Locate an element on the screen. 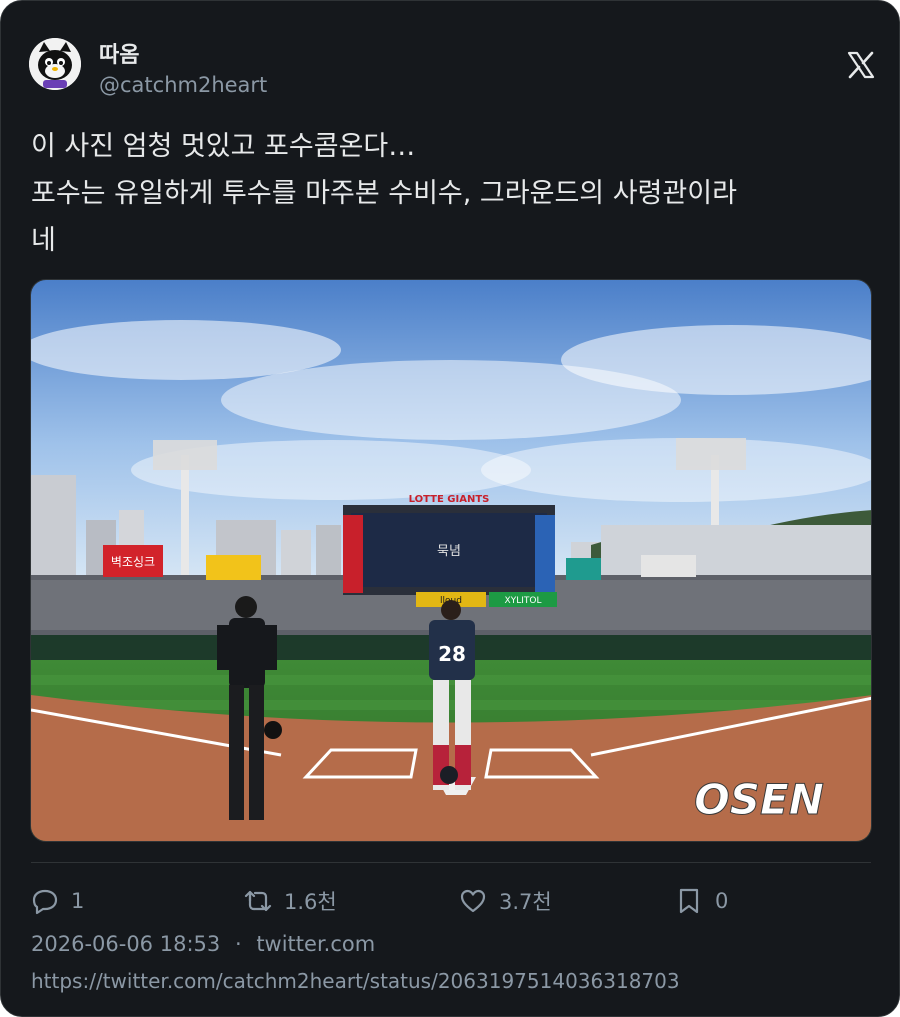 The image size is (900, 1017). bookmark-count: 0 is located at coordinates (722, 901).